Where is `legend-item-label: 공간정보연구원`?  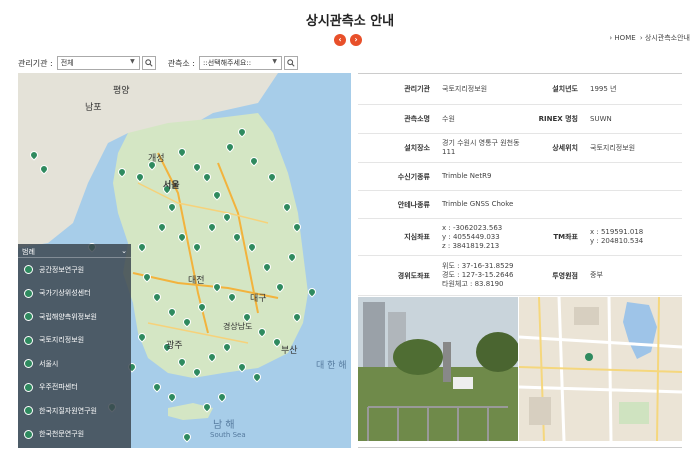
legend-item-label: 공간정보연구원 is located at coordinates (62, 269).